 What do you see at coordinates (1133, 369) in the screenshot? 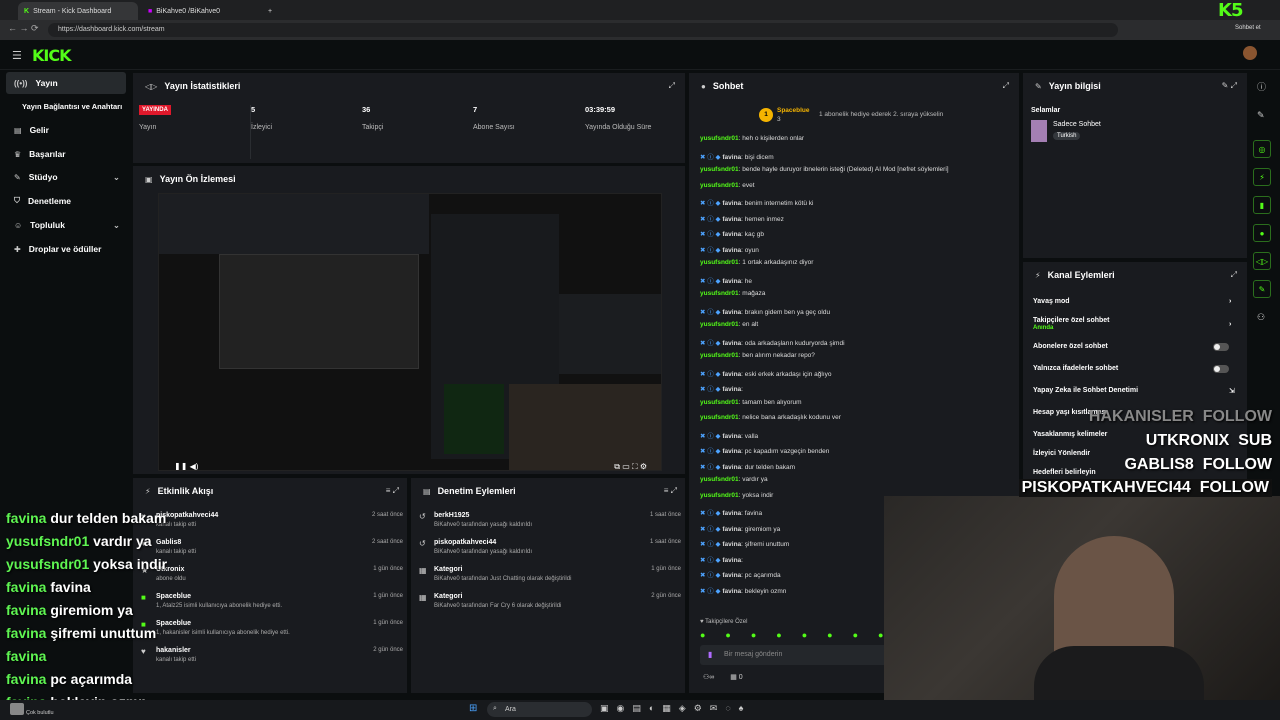
I see `action-emotes-only: Yalnızca ifadelerle sohbet` at bounding box center [1133, 369].